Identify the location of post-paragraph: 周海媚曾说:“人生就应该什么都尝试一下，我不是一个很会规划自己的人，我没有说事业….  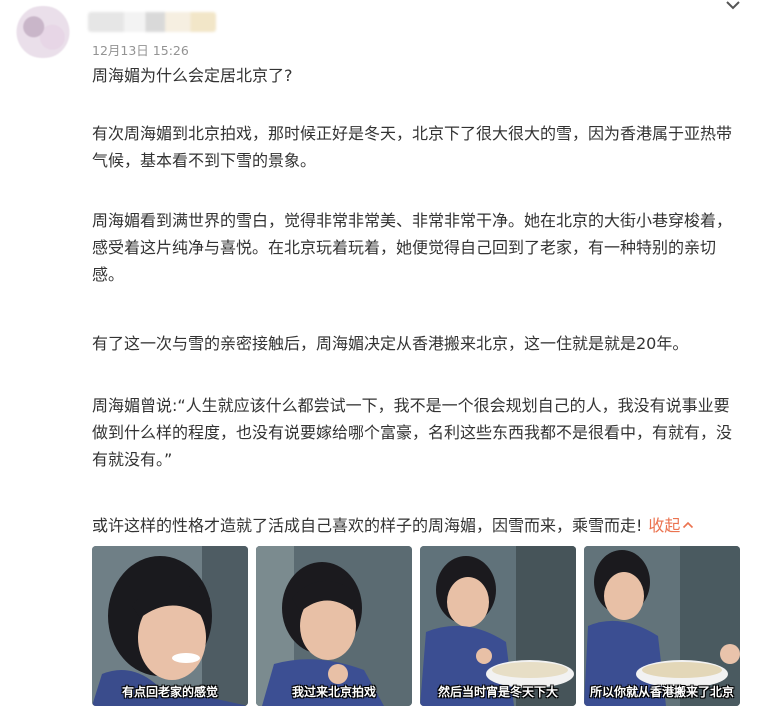
(412, 432).